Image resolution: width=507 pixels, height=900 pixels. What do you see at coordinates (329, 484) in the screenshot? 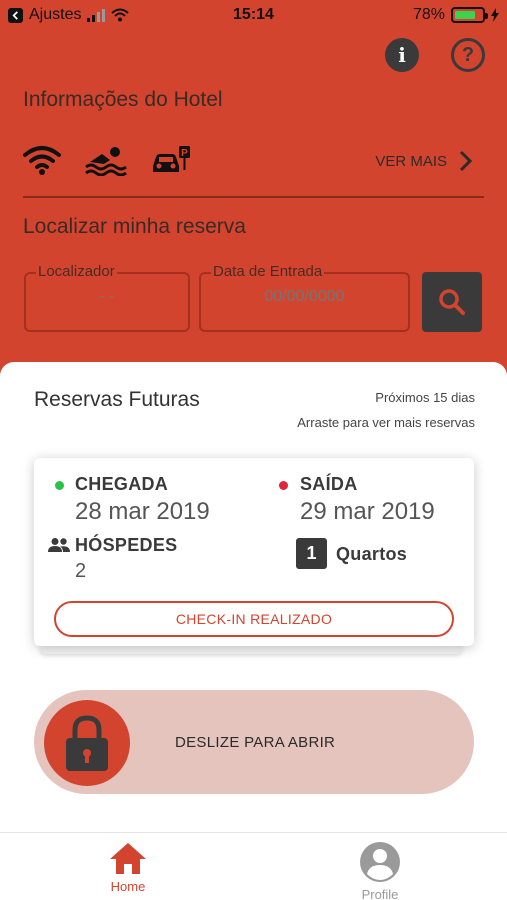
I see `checkout-label: SAÍDA` at bounding box center [329, 484].